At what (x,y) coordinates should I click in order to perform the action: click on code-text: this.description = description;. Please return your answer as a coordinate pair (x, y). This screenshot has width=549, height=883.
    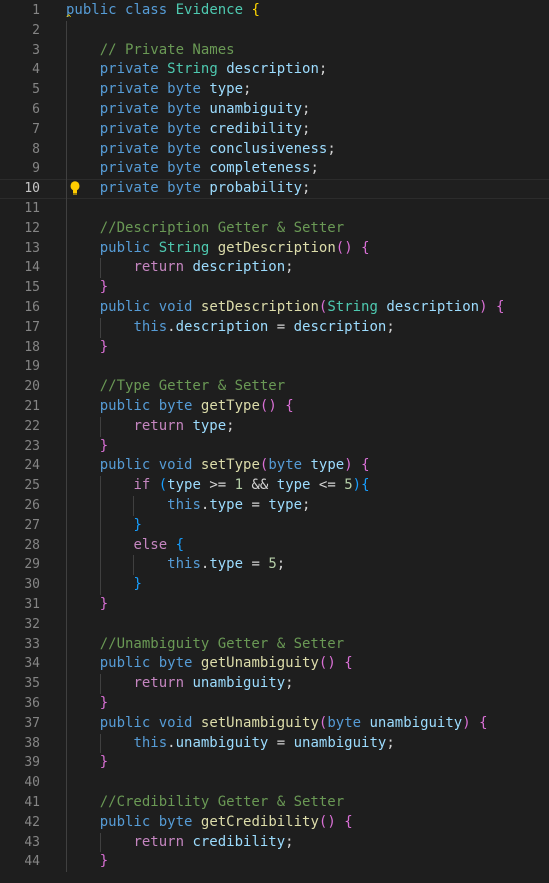
    Looking at the image, I should click on (230, 328).